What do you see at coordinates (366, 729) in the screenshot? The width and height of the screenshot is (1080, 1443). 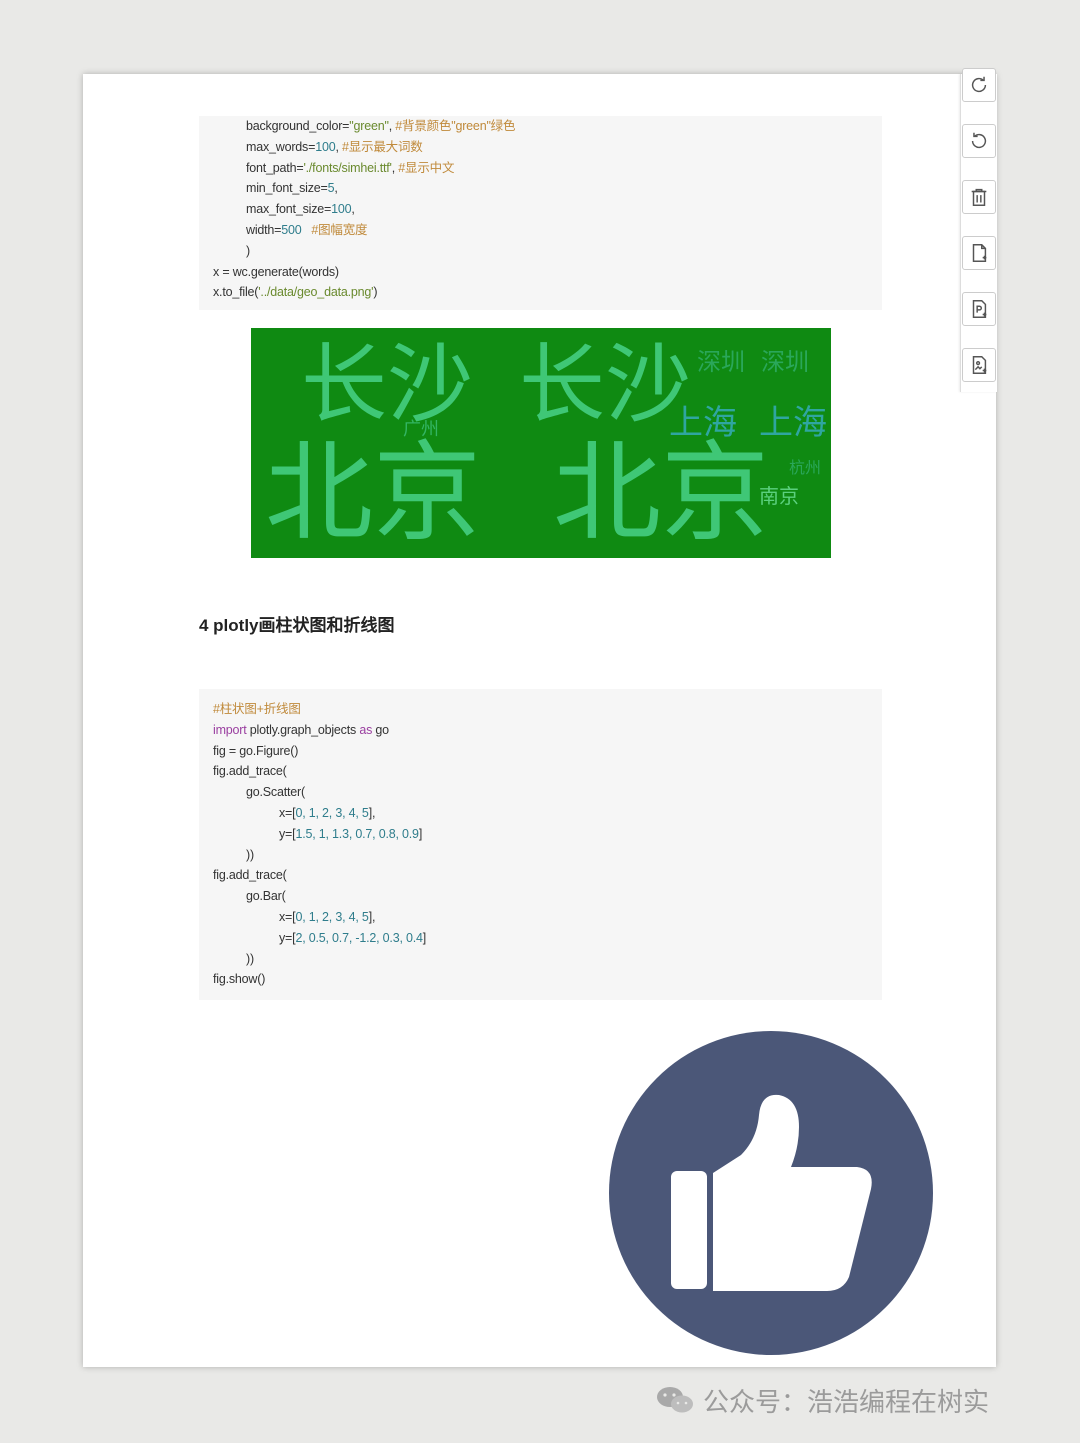 I see `code-token: as` at bounding box center [366, 729].